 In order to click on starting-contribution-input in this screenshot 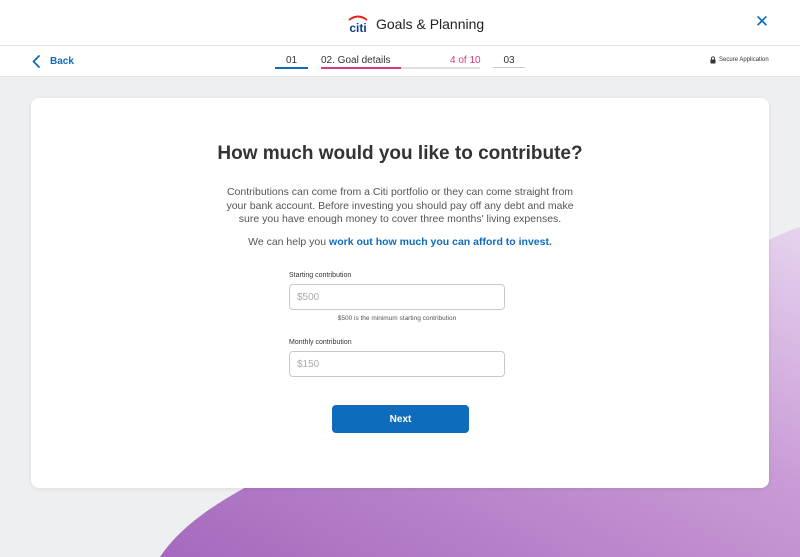, I will do `click(397, 297)`.